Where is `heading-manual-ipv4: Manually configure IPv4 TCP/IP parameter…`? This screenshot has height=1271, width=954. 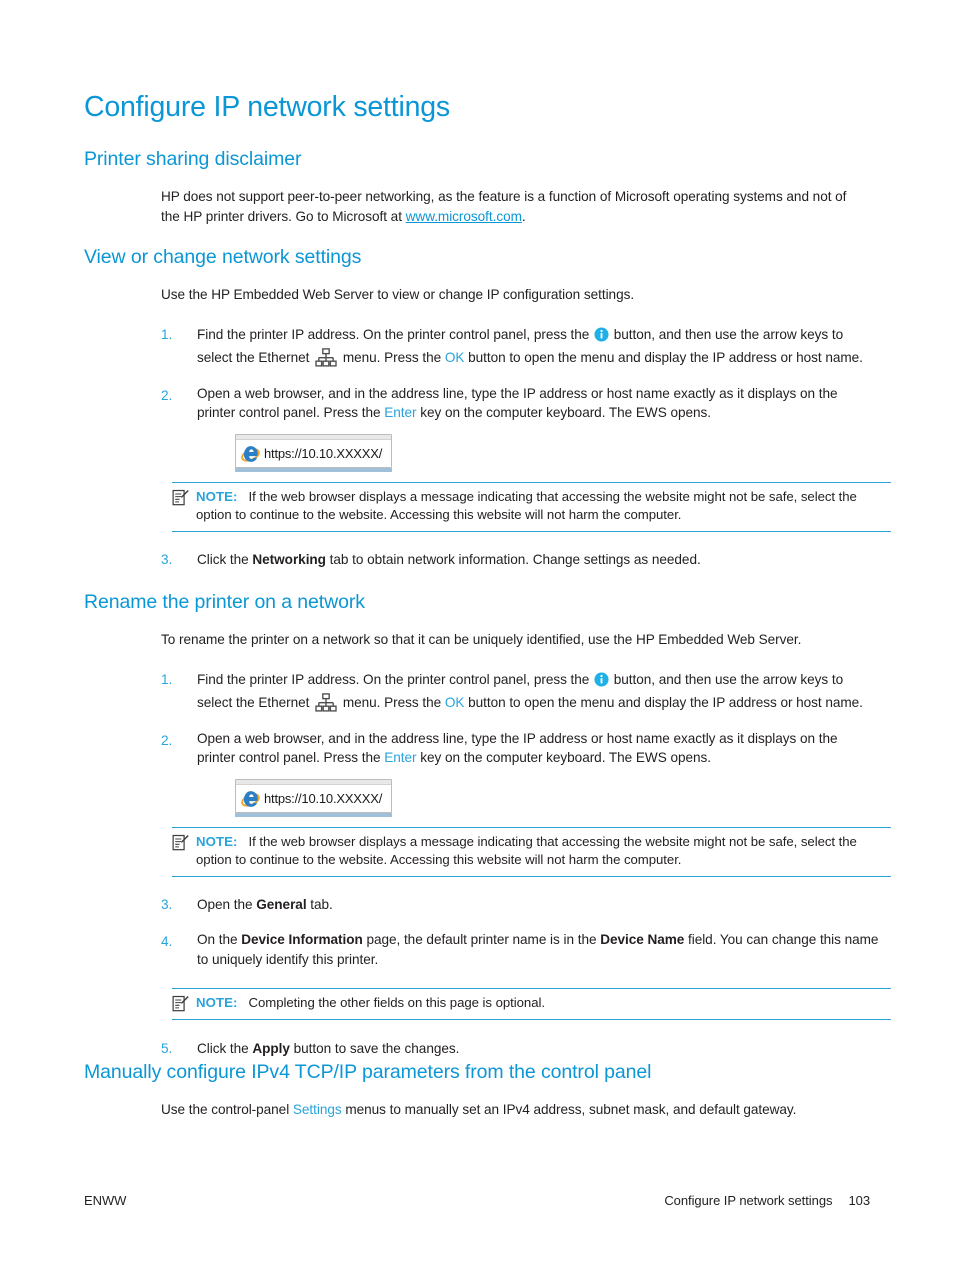 heading-manual-ipv4: Manually configure IPv4 TCP/IP parameter… is located at coordinates (368, 1072).